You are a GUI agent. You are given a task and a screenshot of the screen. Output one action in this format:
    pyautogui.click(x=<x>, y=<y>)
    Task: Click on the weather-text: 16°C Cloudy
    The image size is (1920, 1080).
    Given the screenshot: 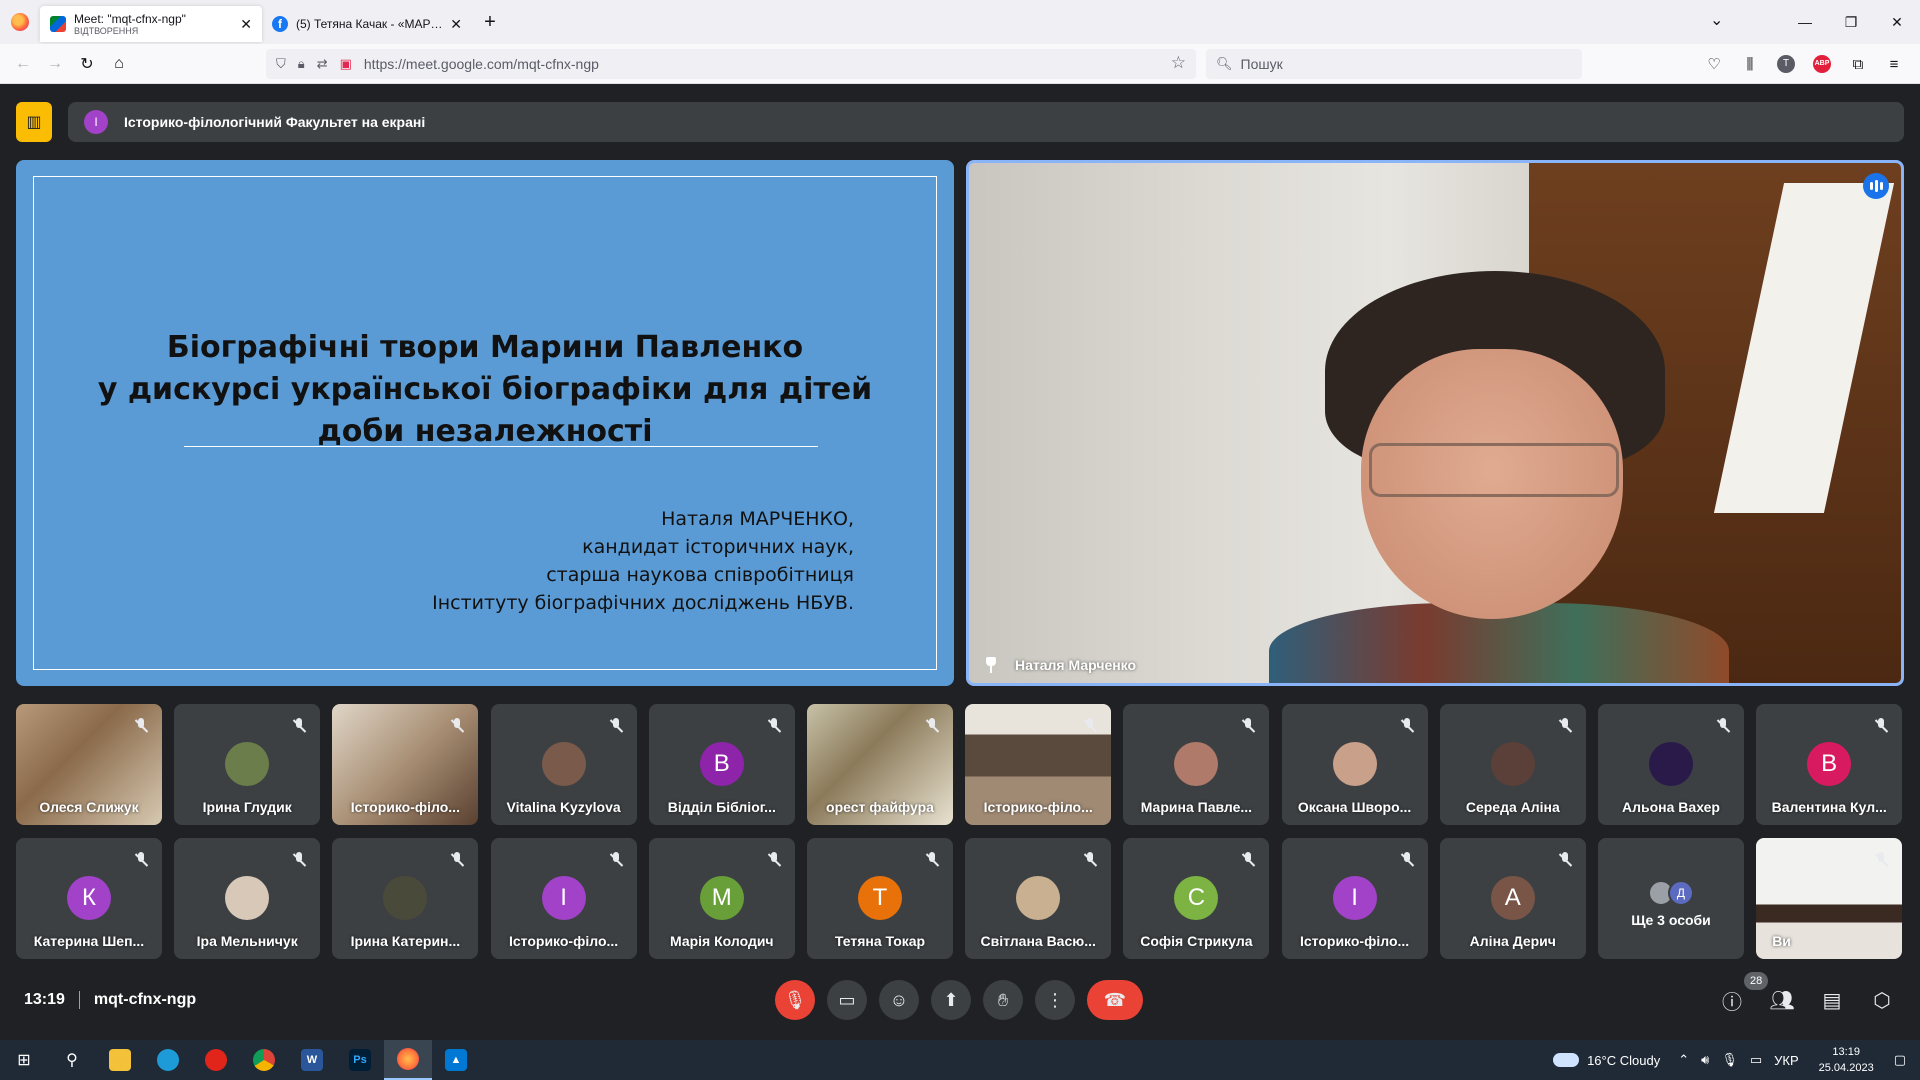 What is the action you would take?
    pyautogui.click(x=1623, y=1060)
    